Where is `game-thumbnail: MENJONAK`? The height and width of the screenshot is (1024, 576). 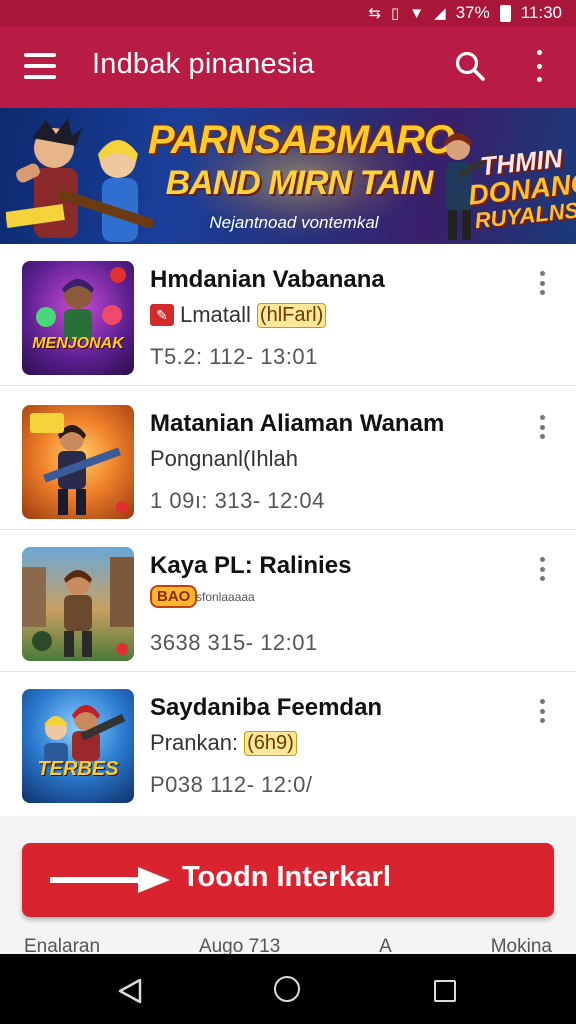 game-thumbnail: MENJONAK is located at coordinates (78, 318).